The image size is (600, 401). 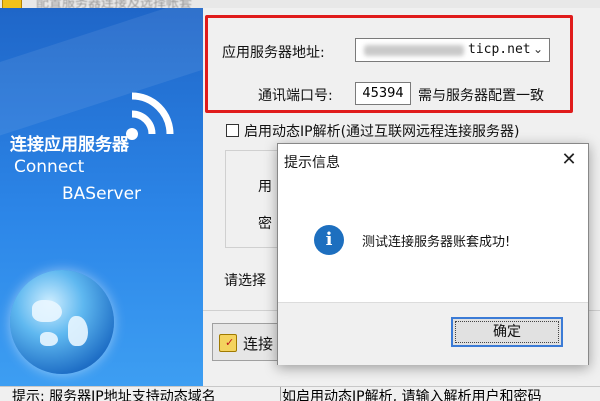 I want to click on connect-button-label: 连接, so click(x=258, y=344).